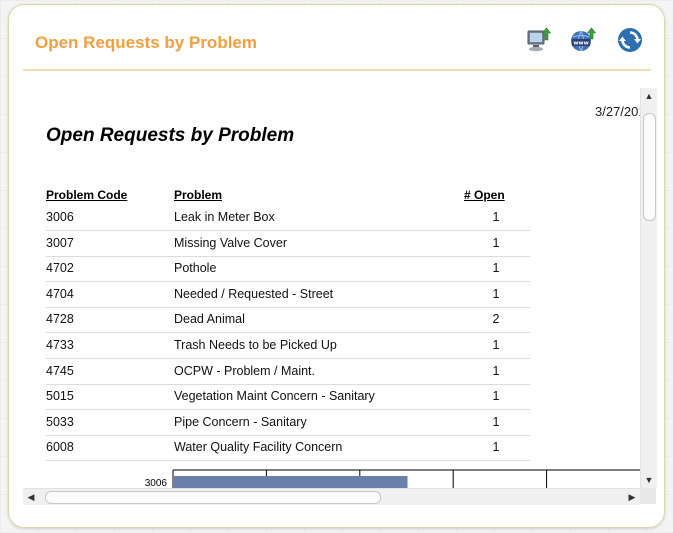 This screenshot has height=533, width=673. Describe the element at coordinates (231, 242) in the screenshot. I see `problem-cell: Missing Valve Cover` at that location.